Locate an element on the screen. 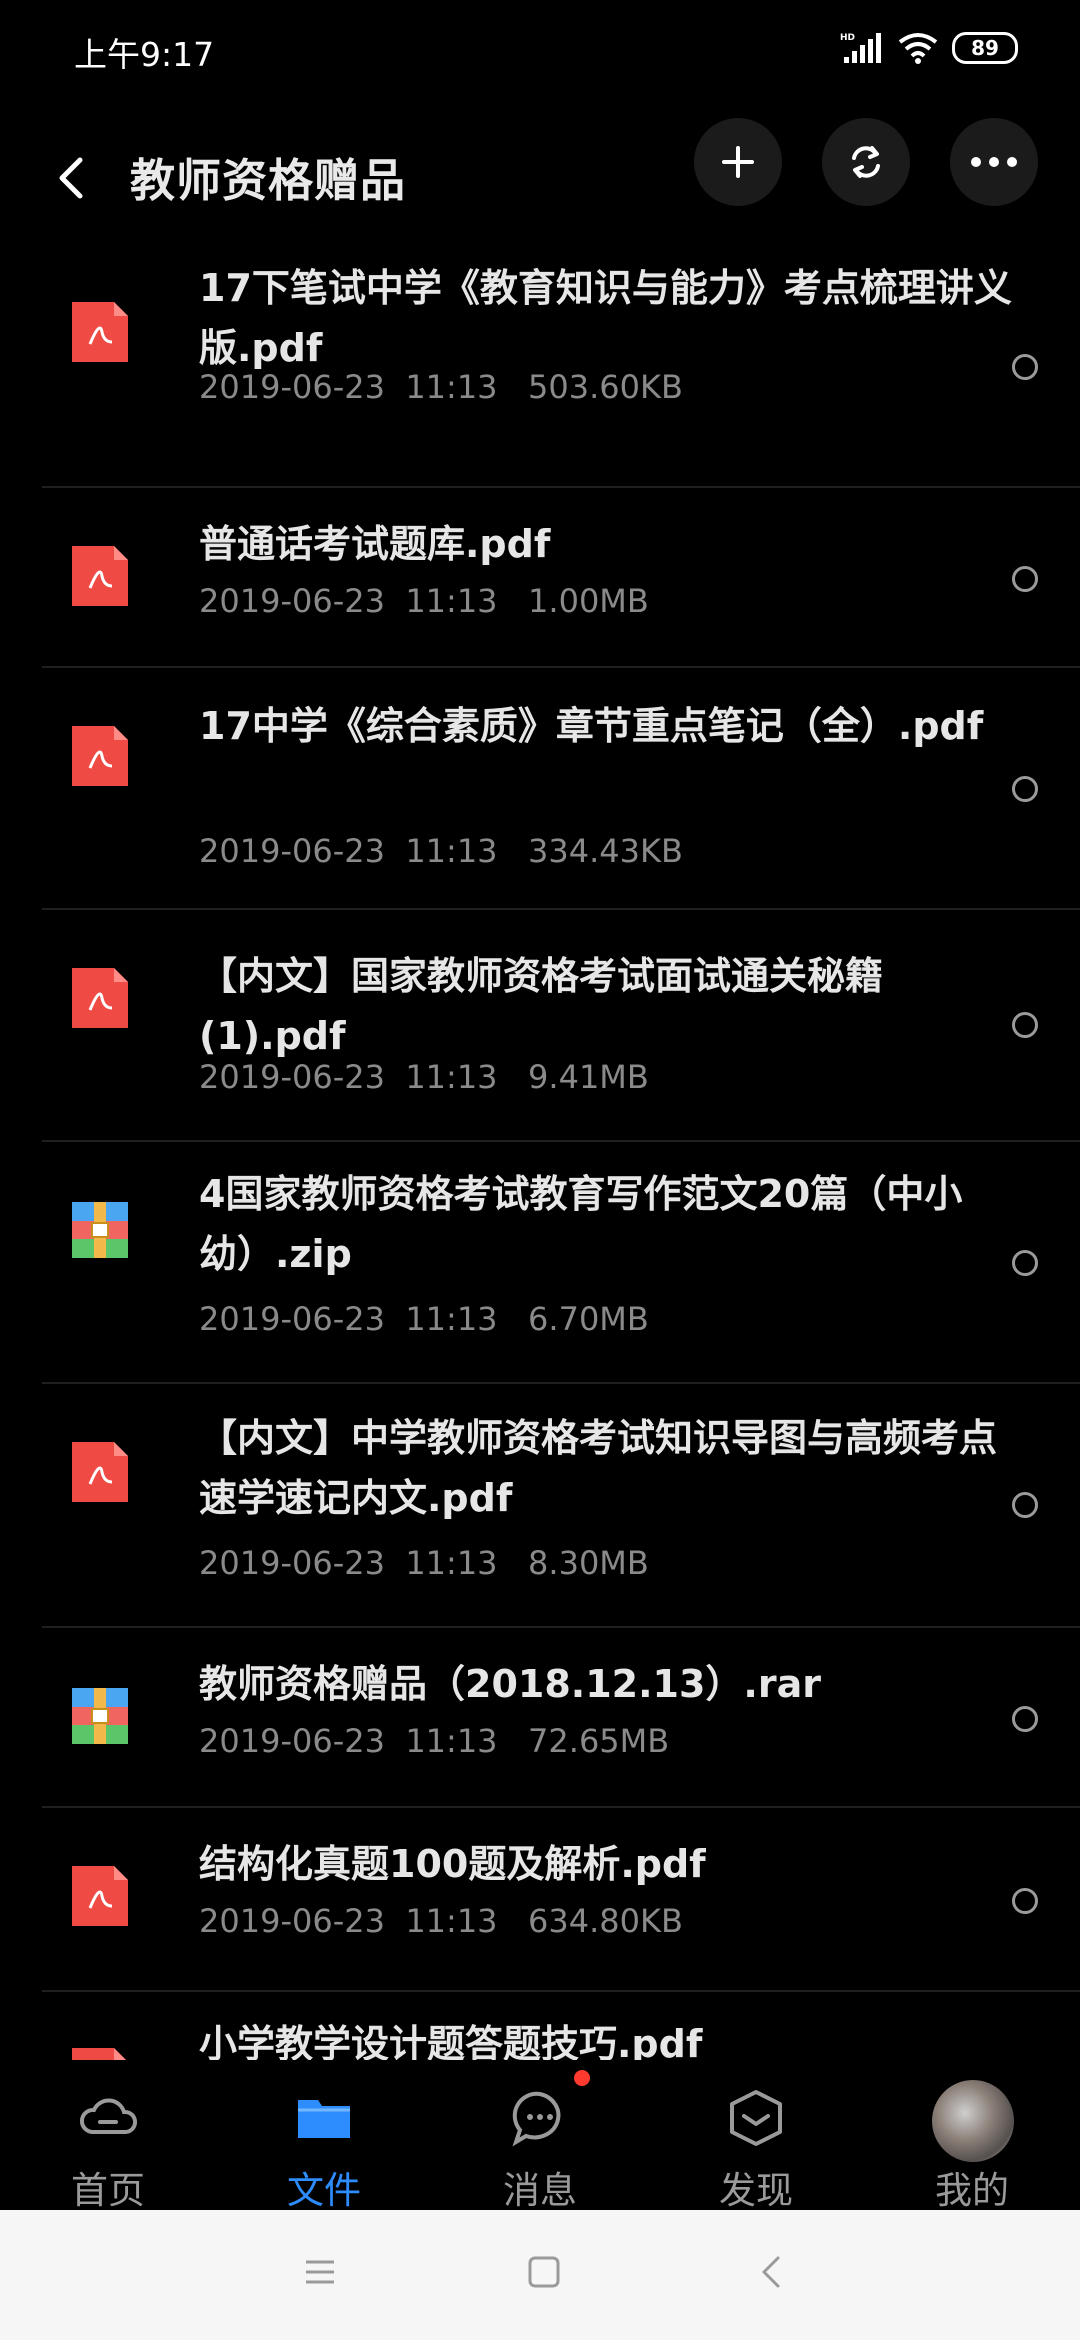 The image size is (1080, 2340). cloud-icon is located at coordinates (108, 2116).